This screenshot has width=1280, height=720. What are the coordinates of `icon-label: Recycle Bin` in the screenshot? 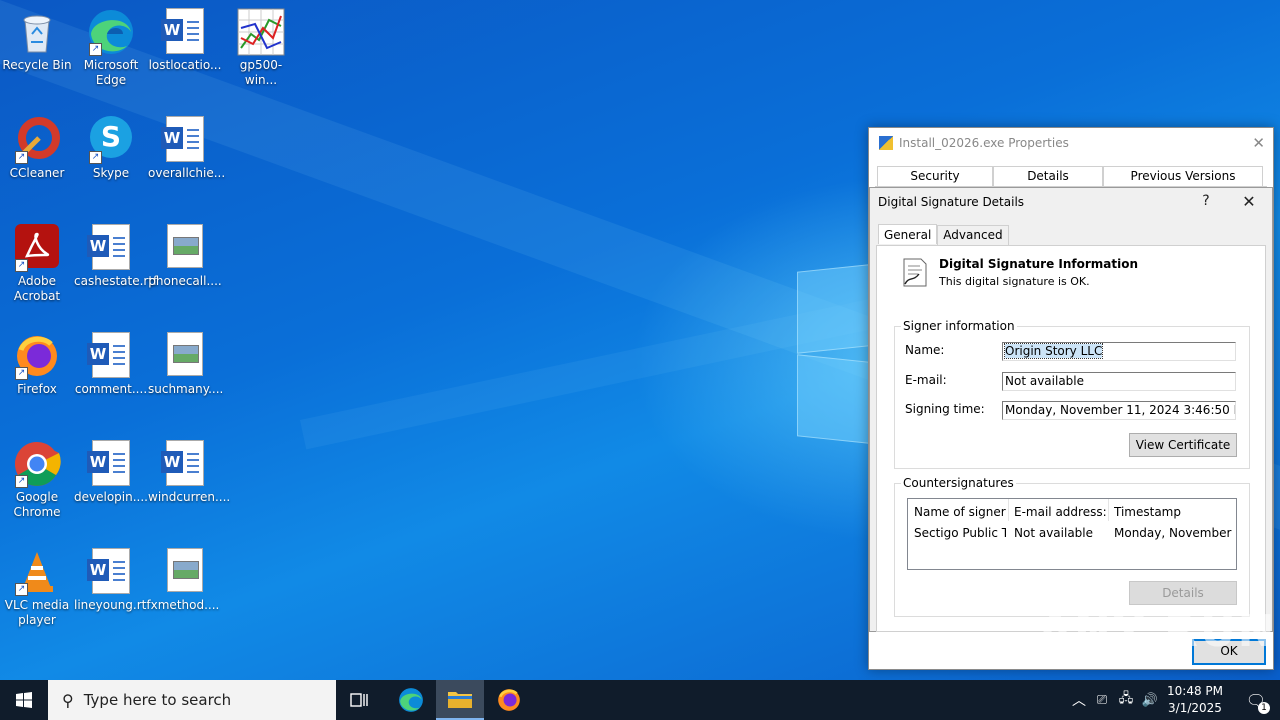 It's located at (37, 65).